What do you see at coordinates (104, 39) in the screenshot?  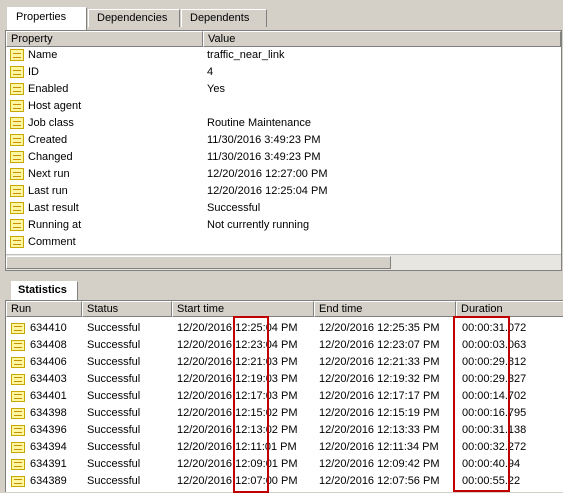 I see `column-header-property: Property` at bounding box center [104, 39].